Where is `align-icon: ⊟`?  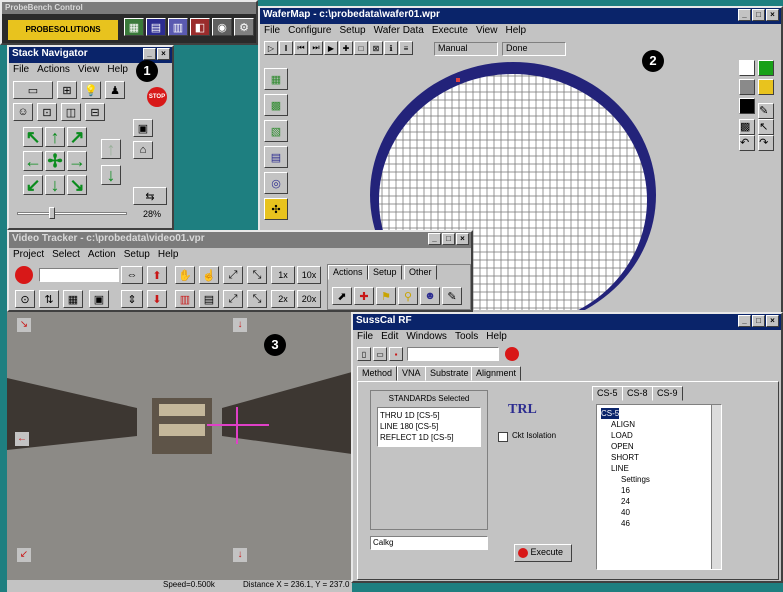 align-icon: ⊟ is located at coordinates (95, 112).